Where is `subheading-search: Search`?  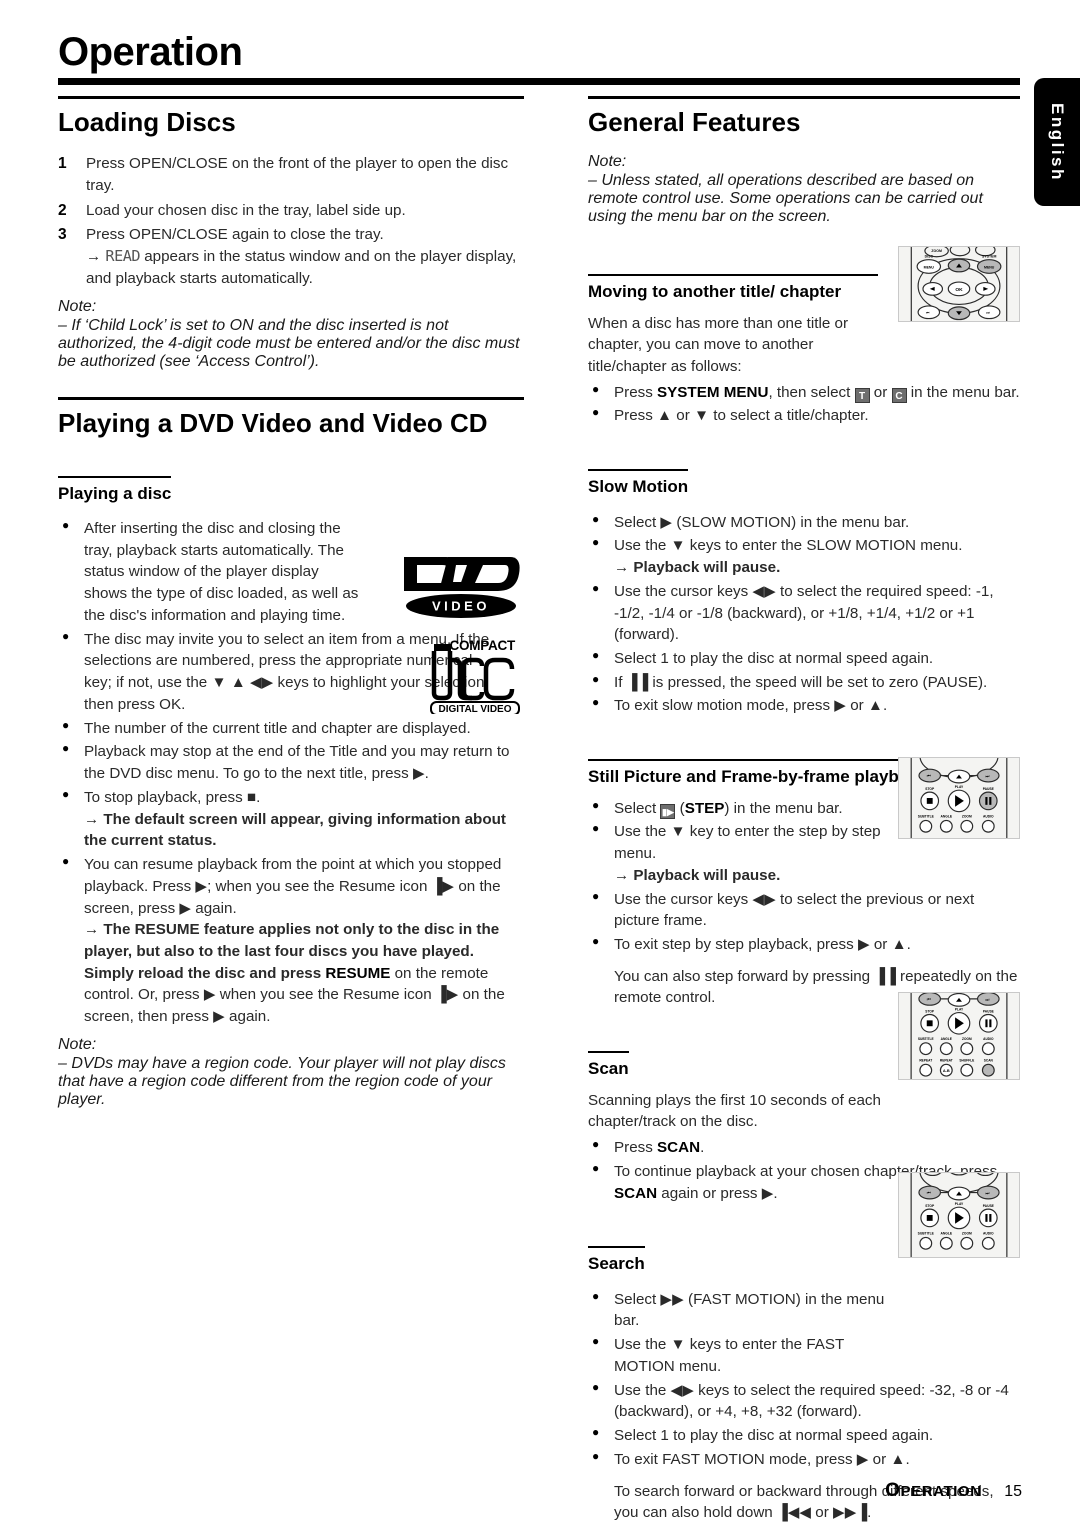
subheading-search: Search is located at coordinates (616, 1260).